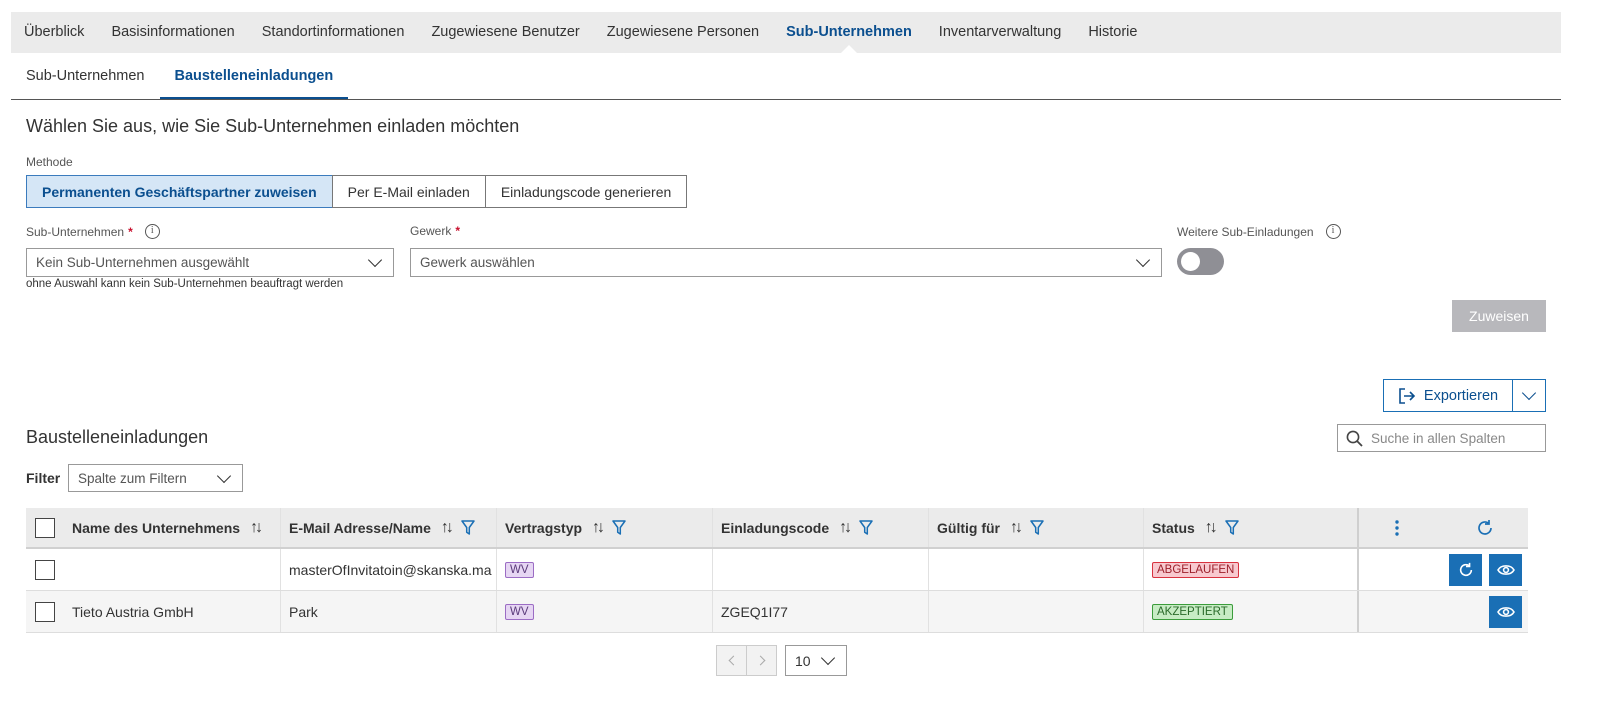  I want to click on column-label: Vertragstyp, so click(544, 527).